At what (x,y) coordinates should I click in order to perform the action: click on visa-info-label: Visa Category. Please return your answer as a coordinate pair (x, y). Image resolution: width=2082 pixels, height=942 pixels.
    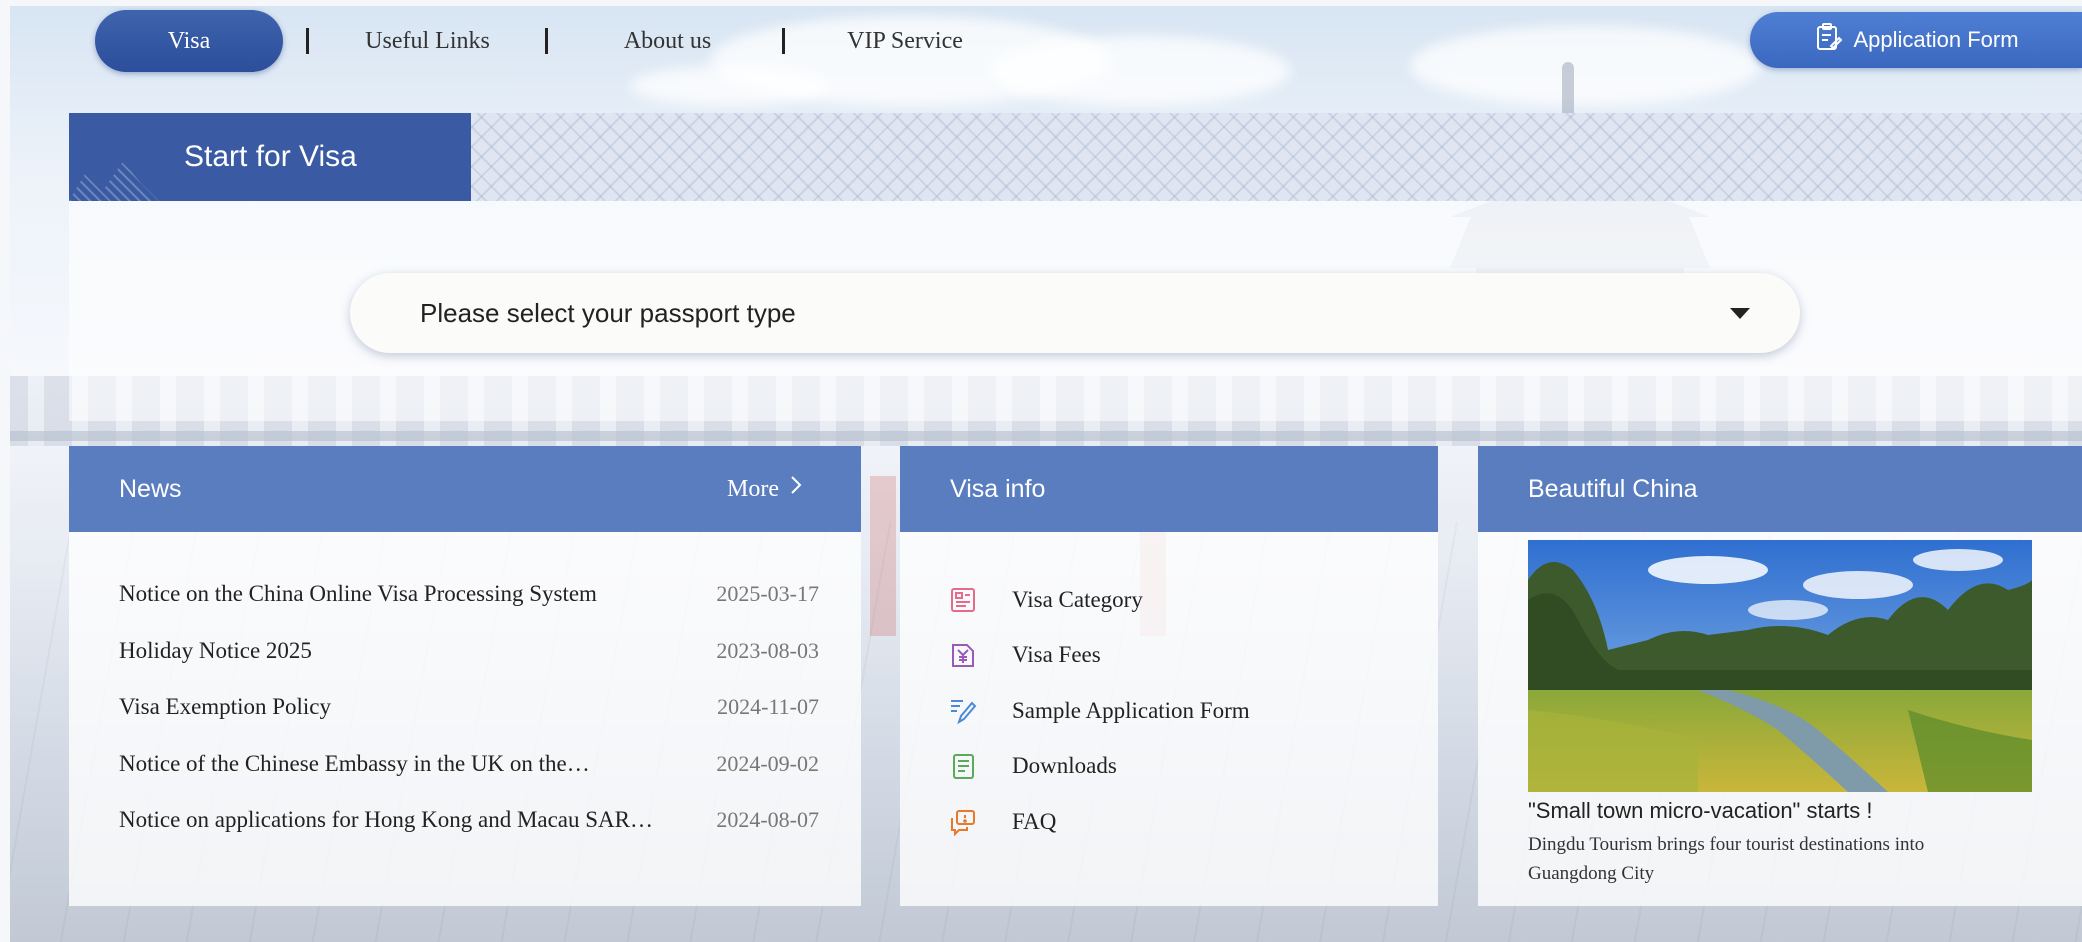
    Looking at the image, I should click on (1077, 599).